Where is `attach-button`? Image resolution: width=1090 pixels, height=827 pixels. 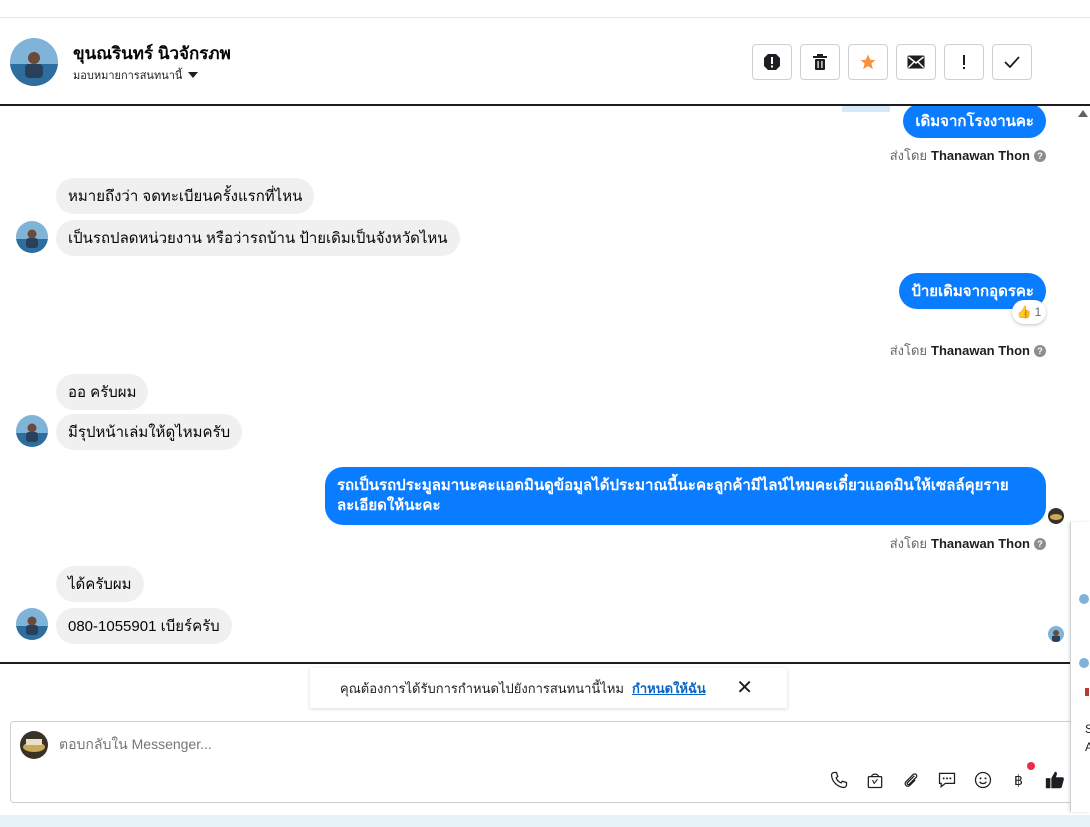 attach-button is located at coordinates (911, 780).